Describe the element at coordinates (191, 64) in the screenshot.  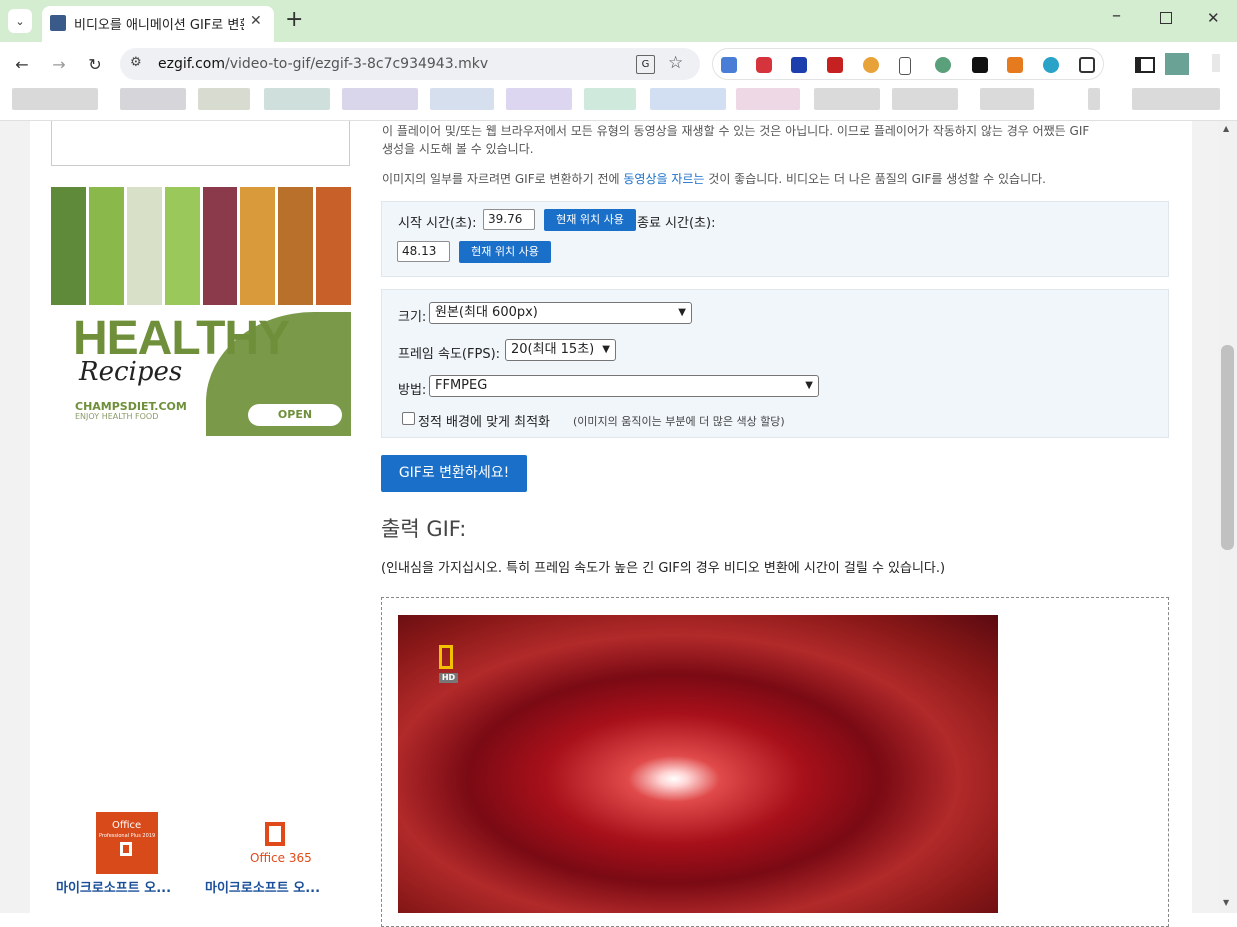
I see `url-host: ezgif.com` at that location.